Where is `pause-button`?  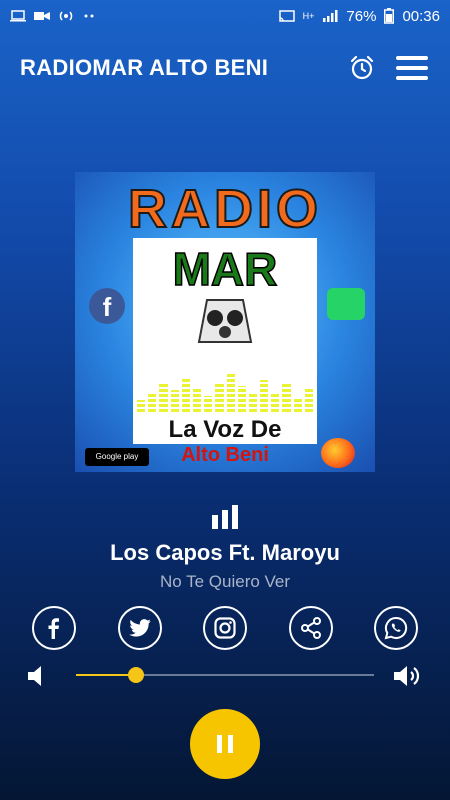 pause-button is located at coordinates (225, 744).